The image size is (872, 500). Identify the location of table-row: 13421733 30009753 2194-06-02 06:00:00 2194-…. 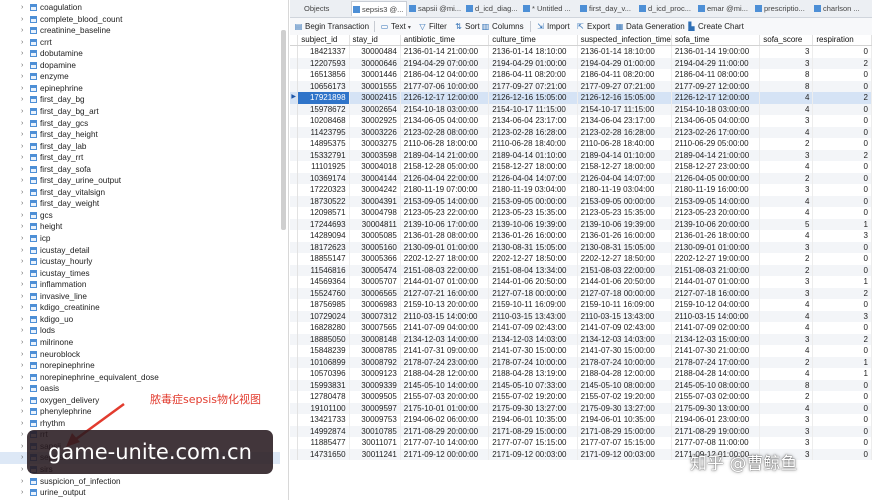
(581, 420).